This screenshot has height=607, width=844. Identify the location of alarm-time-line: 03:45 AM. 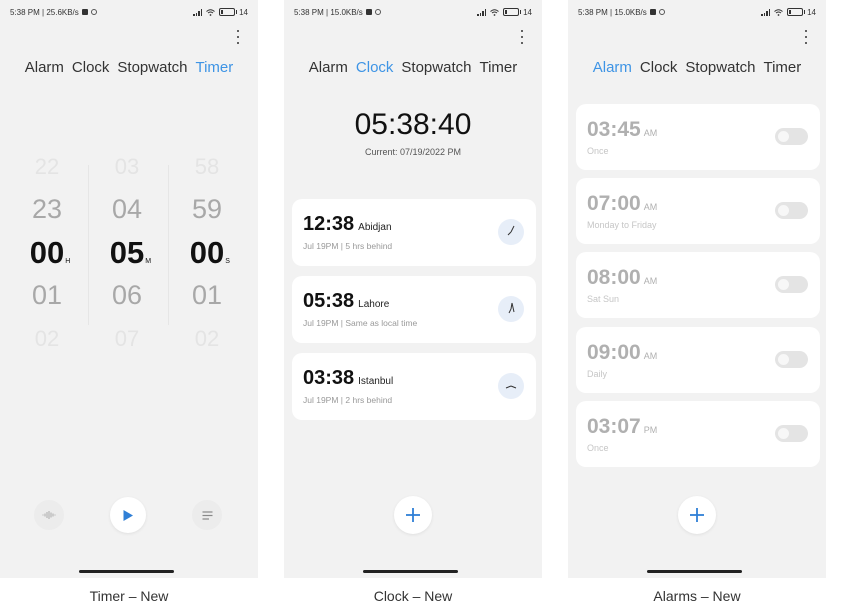
(622, 130).